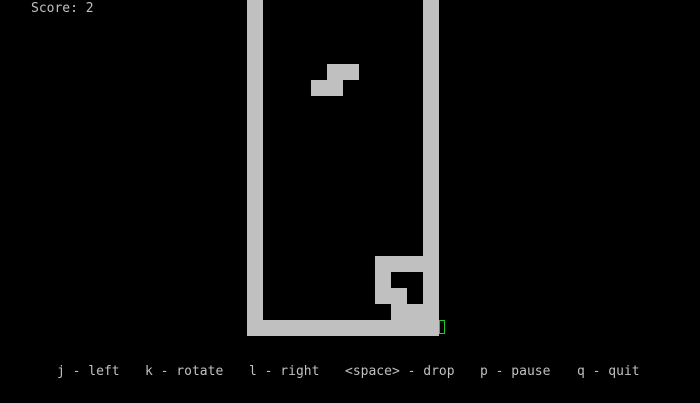  Describe the element at coordinates (442, 327) in the screenshot. I see `terminal-cursor` at that location.